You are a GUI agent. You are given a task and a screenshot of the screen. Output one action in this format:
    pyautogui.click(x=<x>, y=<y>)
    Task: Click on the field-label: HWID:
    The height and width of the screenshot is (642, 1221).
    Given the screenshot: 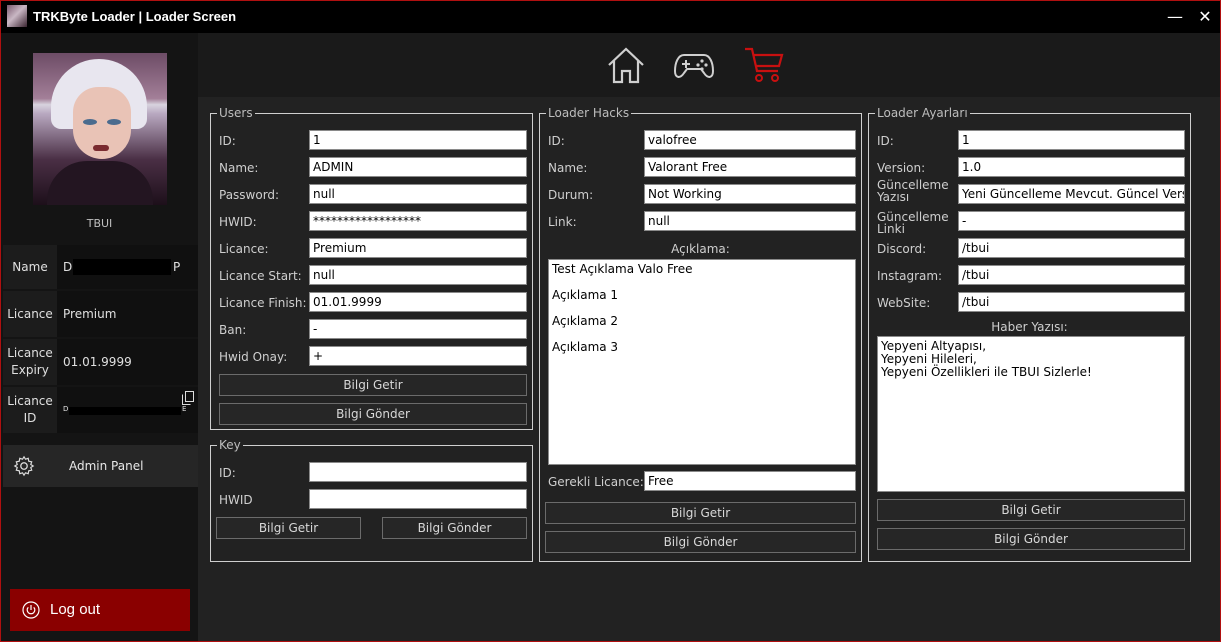 What is the action you would take?
    pyautogui.click(x=238, y=222)
    